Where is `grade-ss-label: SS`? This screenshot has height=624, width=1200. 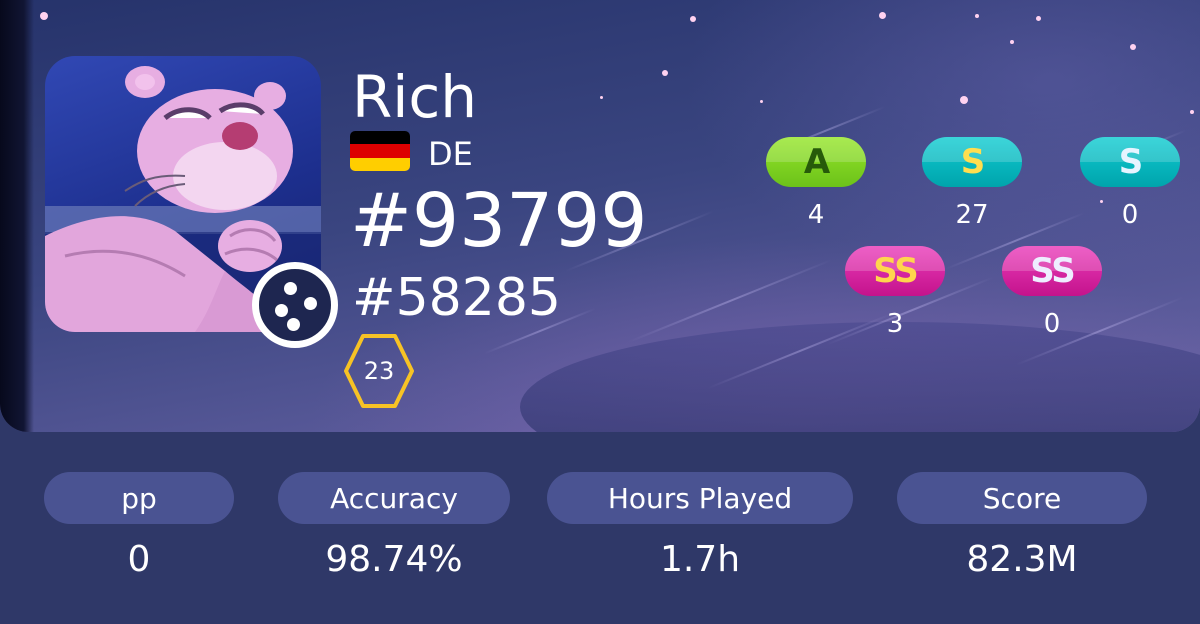 grade-ss-label: SS is located at coordinates (895, 271).